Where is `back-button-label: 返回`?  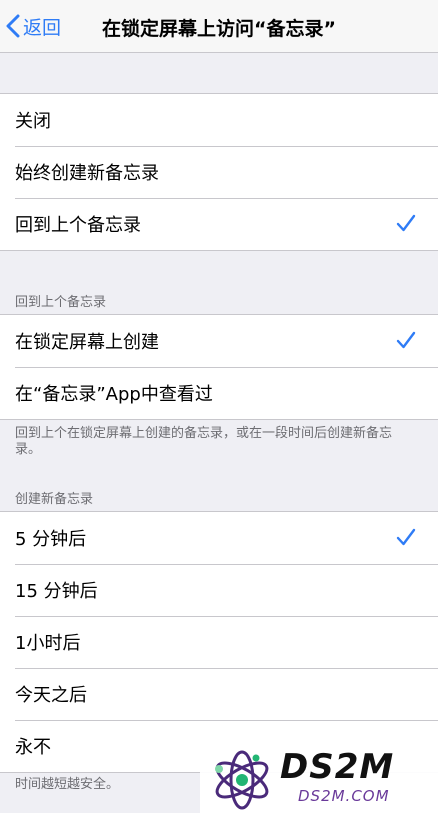 back-button-label: 返回 is located at coordinates (42, 27).